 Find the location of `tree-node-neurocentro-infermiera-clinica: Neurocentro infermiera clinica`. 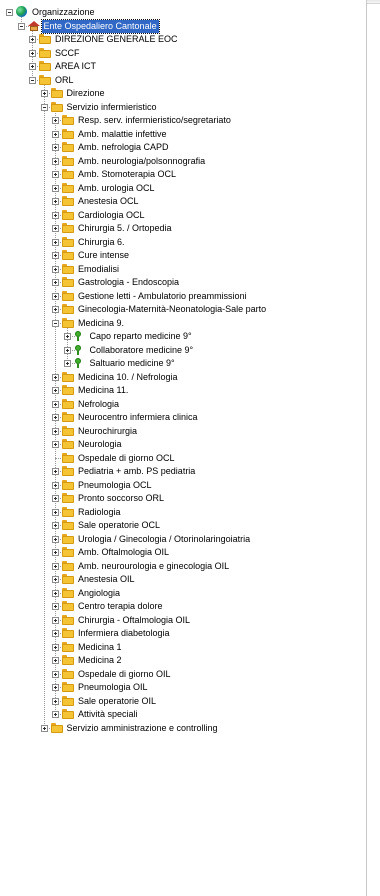

tree-node-neurocentro-infermiera-clinica: Neurocentro infermiera clinica is located at coordinates (183, 417).